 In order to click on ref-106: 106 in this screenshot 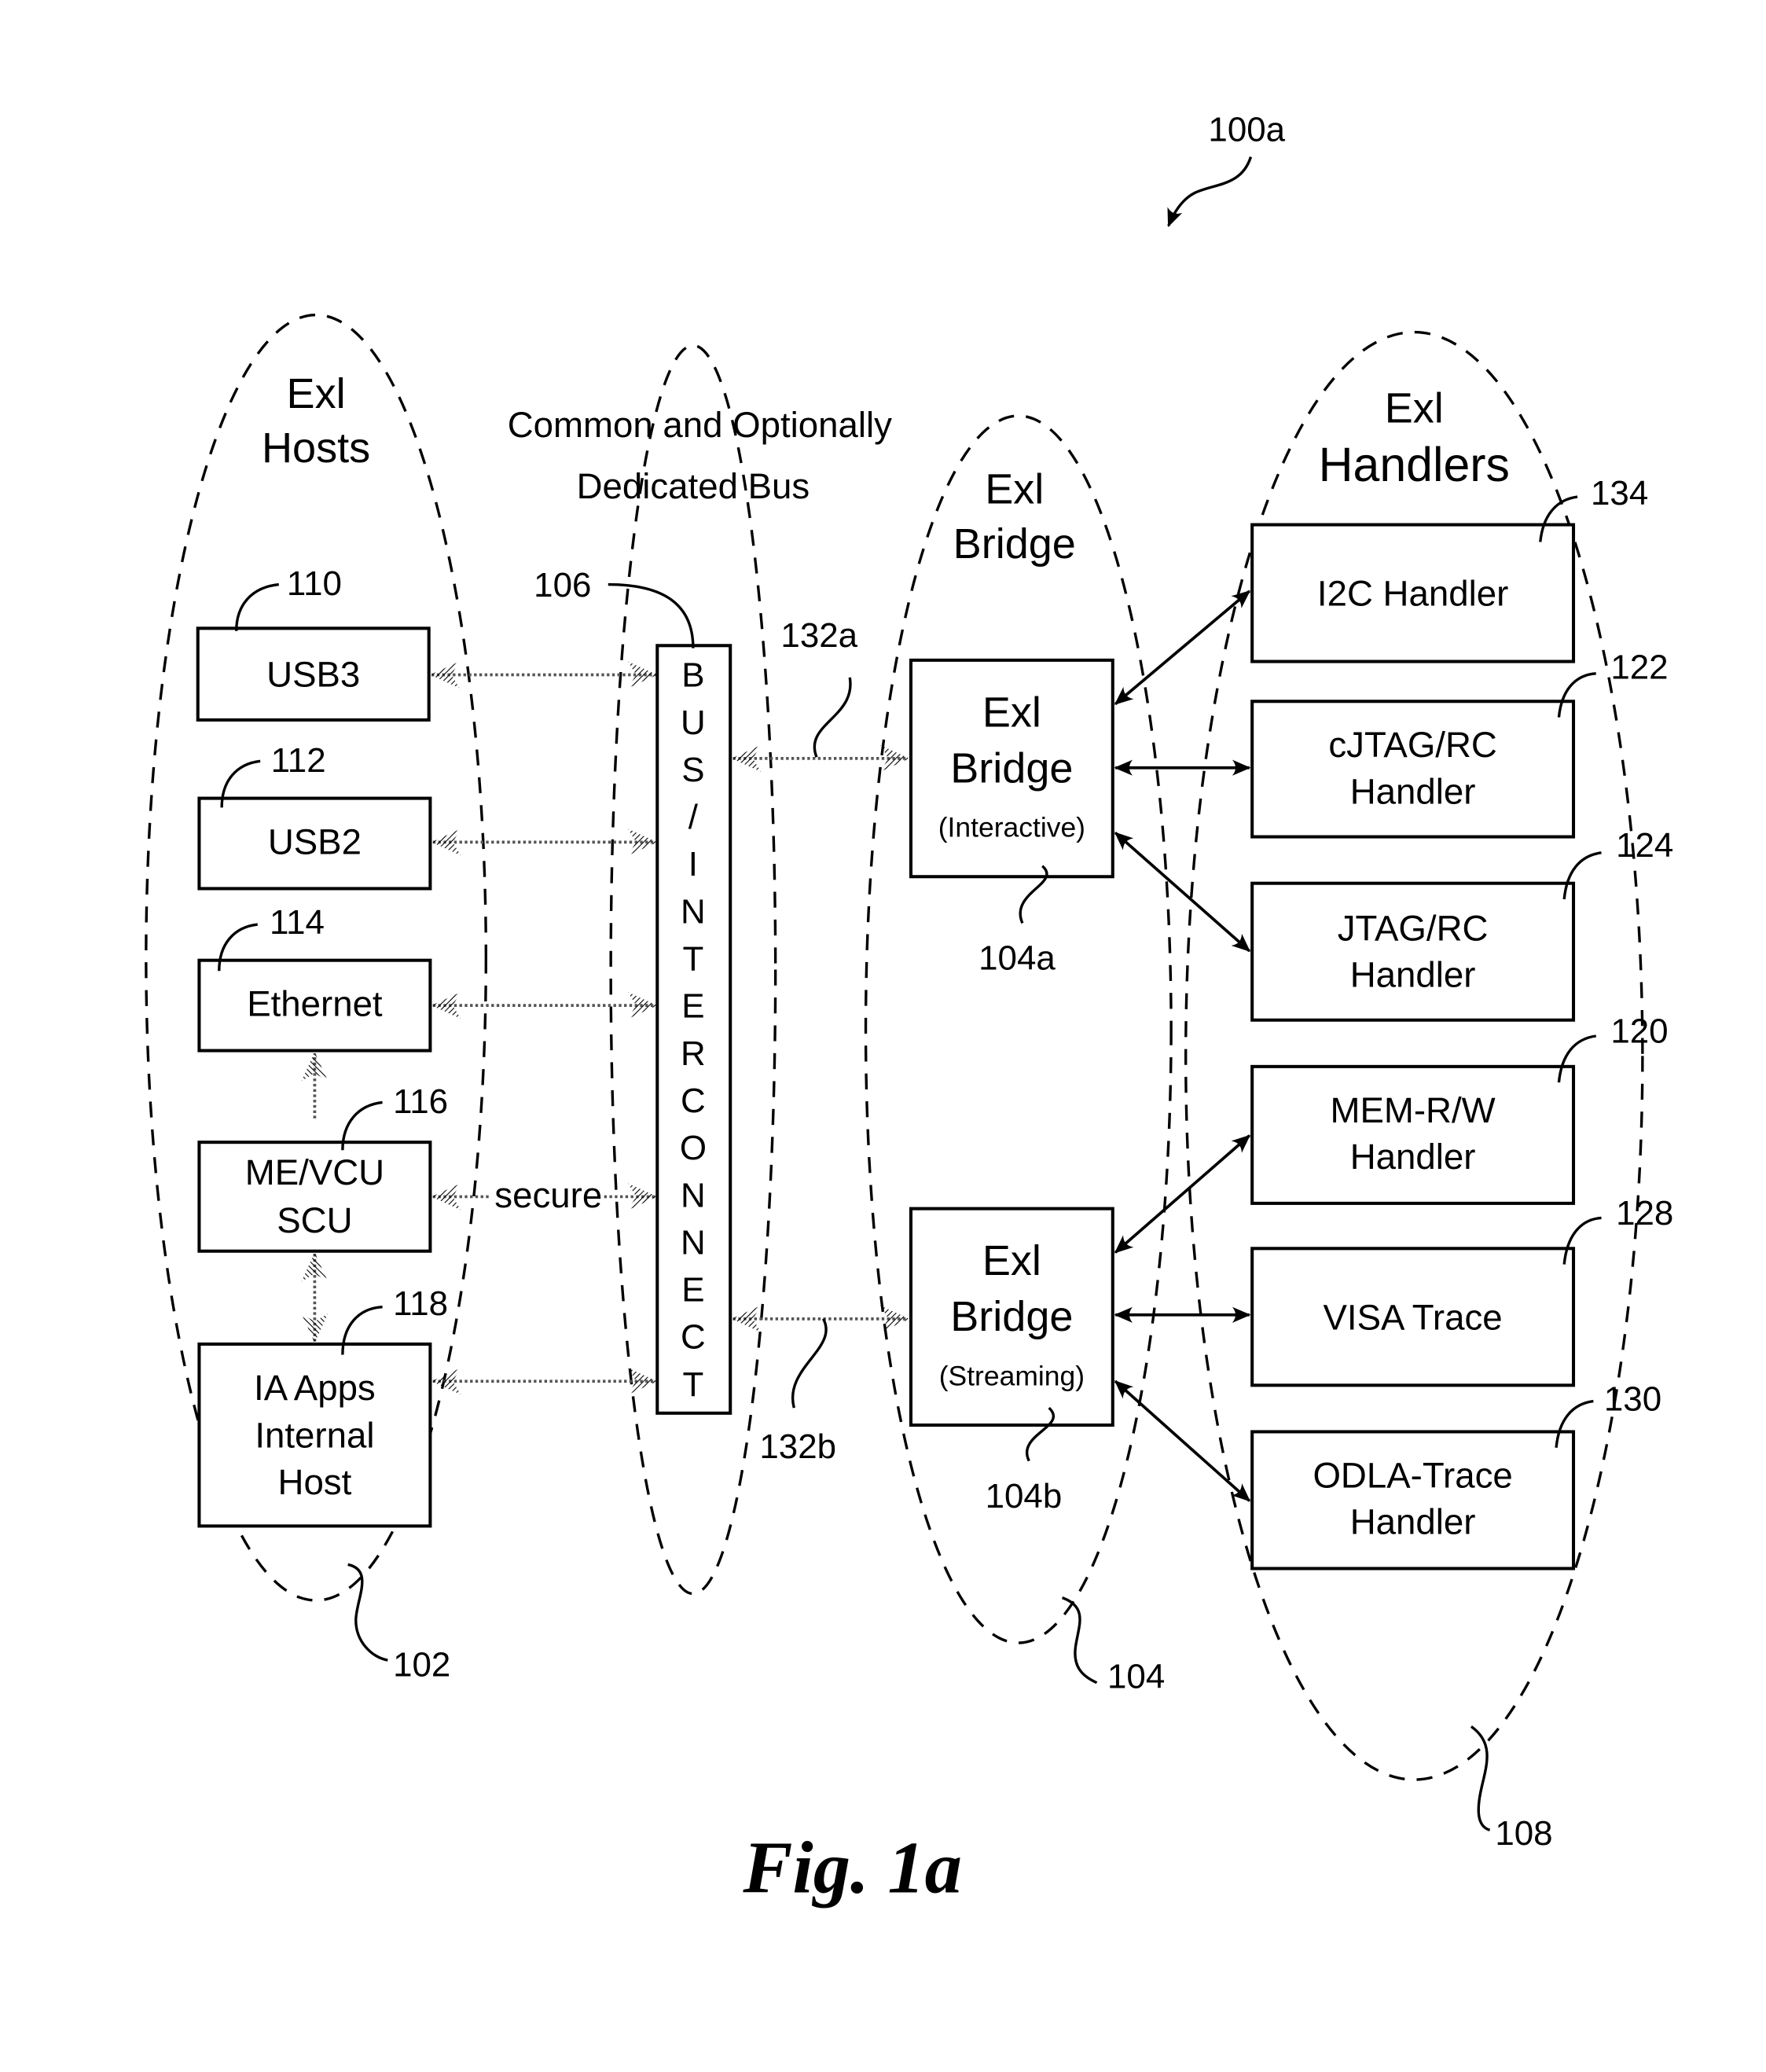, I will do `click(563, 585)`.